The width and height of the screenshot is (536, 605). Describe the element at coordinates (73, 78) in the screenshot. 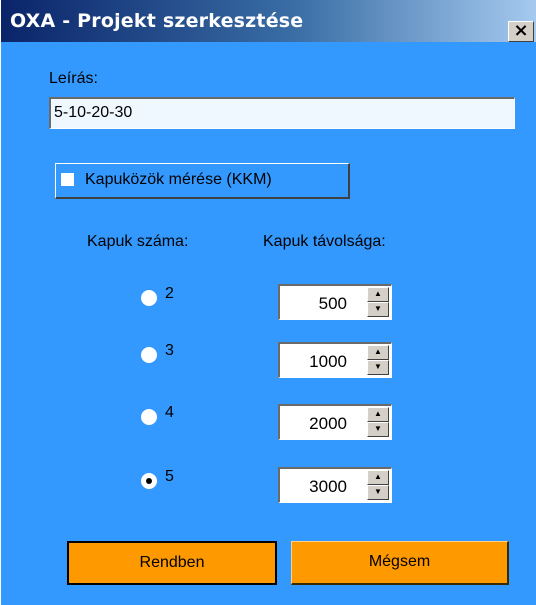

I see `description-label: Leírás:` at that location.